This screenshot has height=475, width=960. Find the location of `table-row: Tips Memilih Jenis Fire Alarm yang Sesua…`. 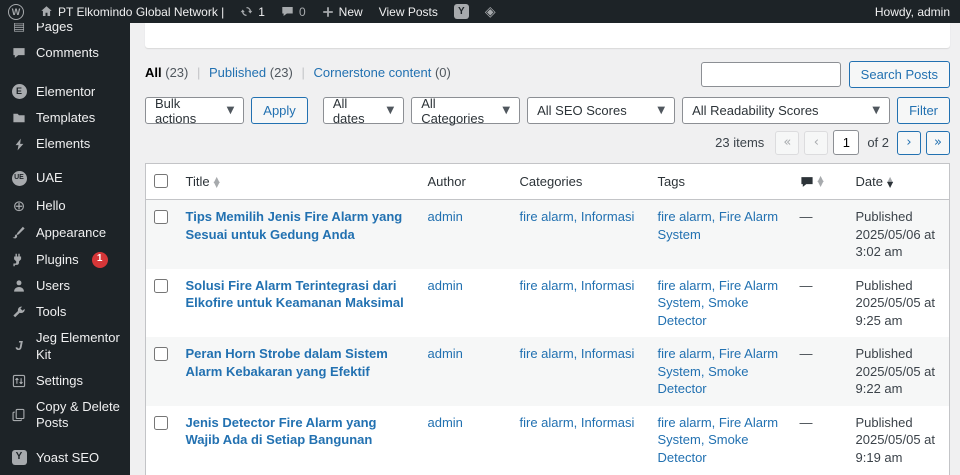

table-row: Tips Memilih Jenis Fire Alarm yang Sesua… is located at coordinates (547, 234).